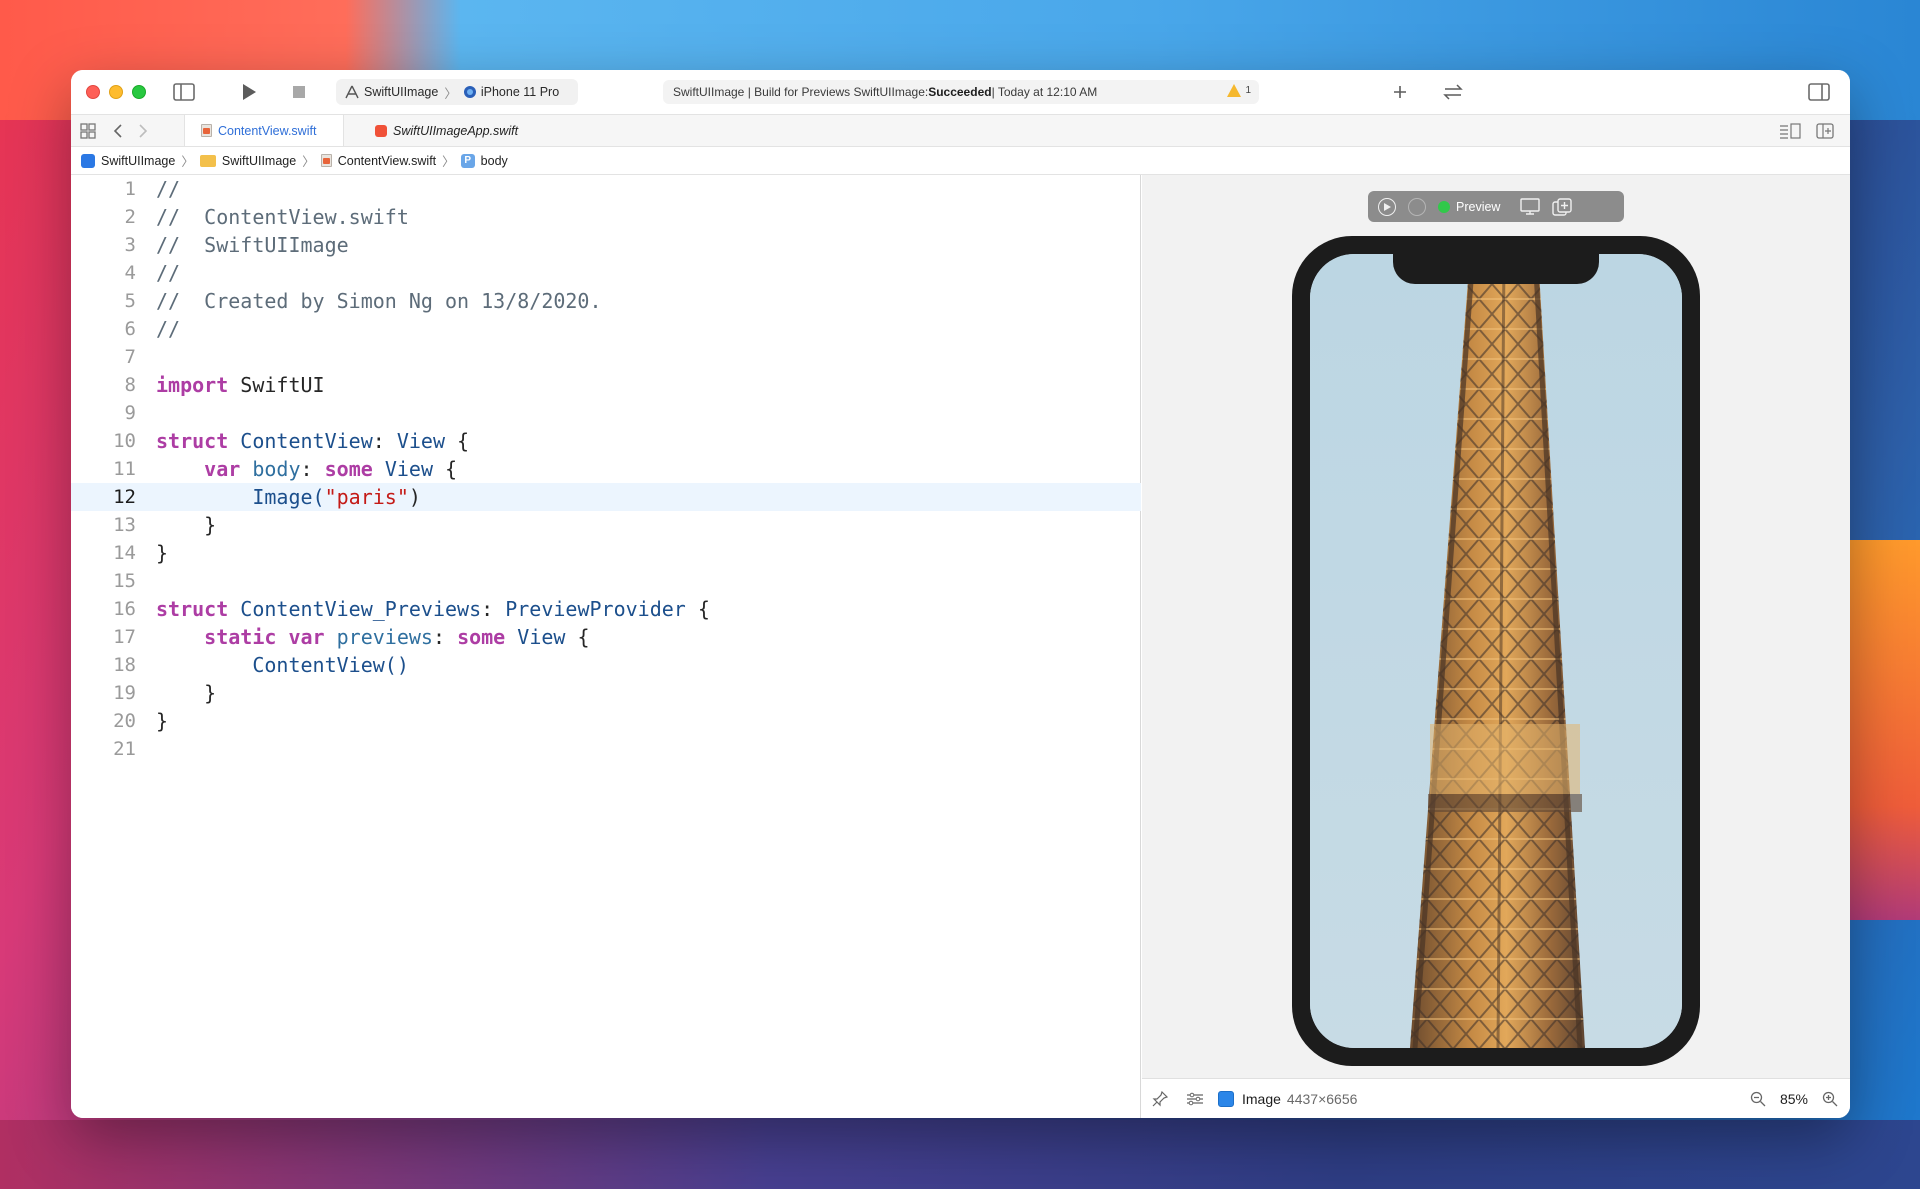  Describe the element at coordinates (124, 721) in the screenshot. I see `line-number: 20` at that location.